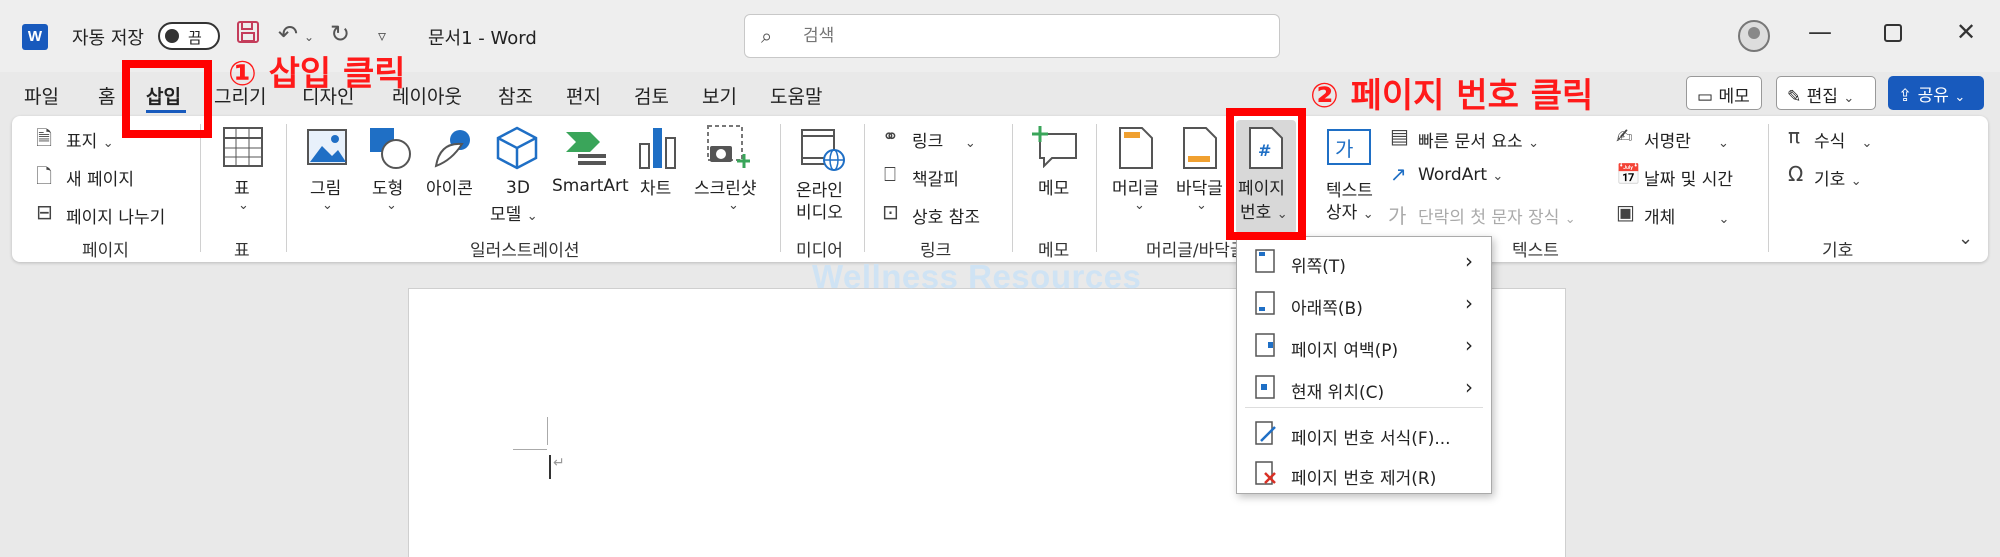 The width and height of the screenshot is (2000, 557). I want to click on text-box-label-2: 상자, so click(1342, 213).